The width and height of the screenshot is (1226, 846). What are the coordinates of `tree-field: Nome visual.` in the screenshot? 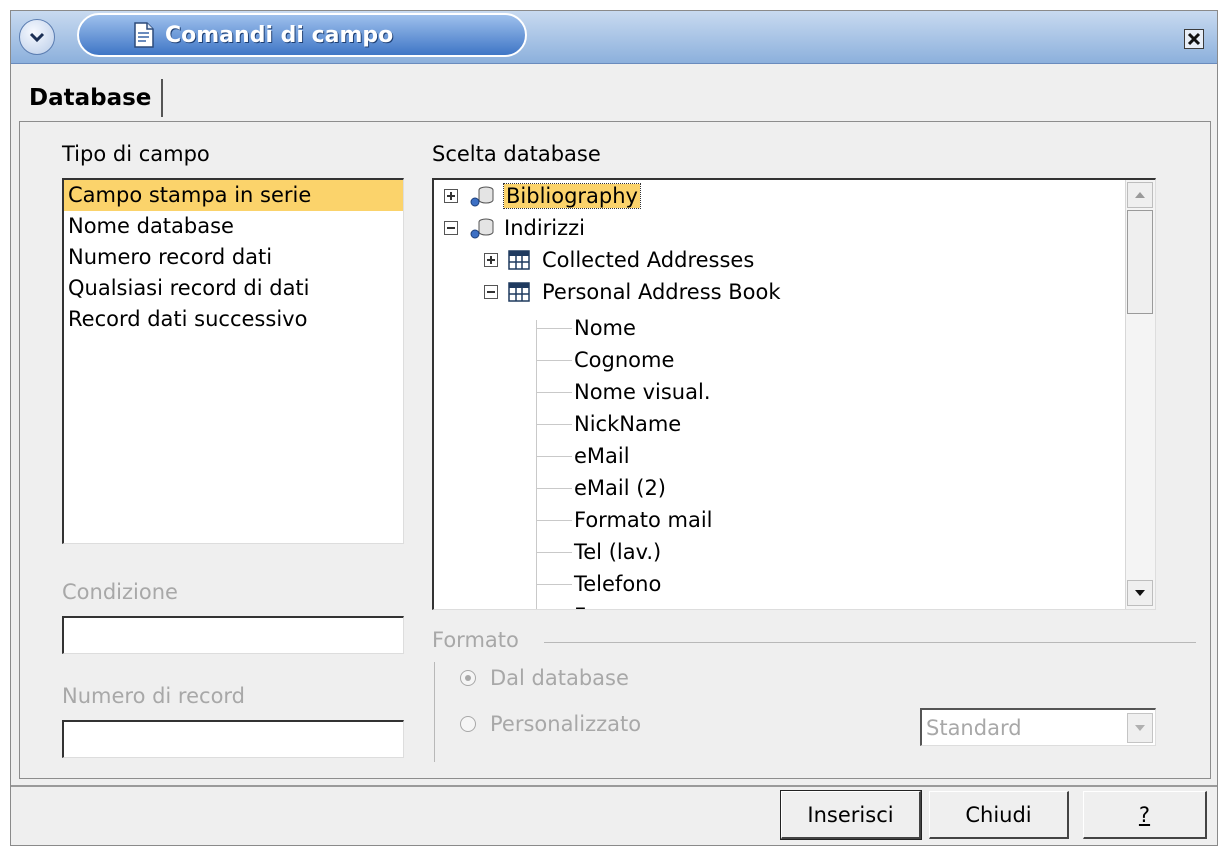 It's located at (642, 392).